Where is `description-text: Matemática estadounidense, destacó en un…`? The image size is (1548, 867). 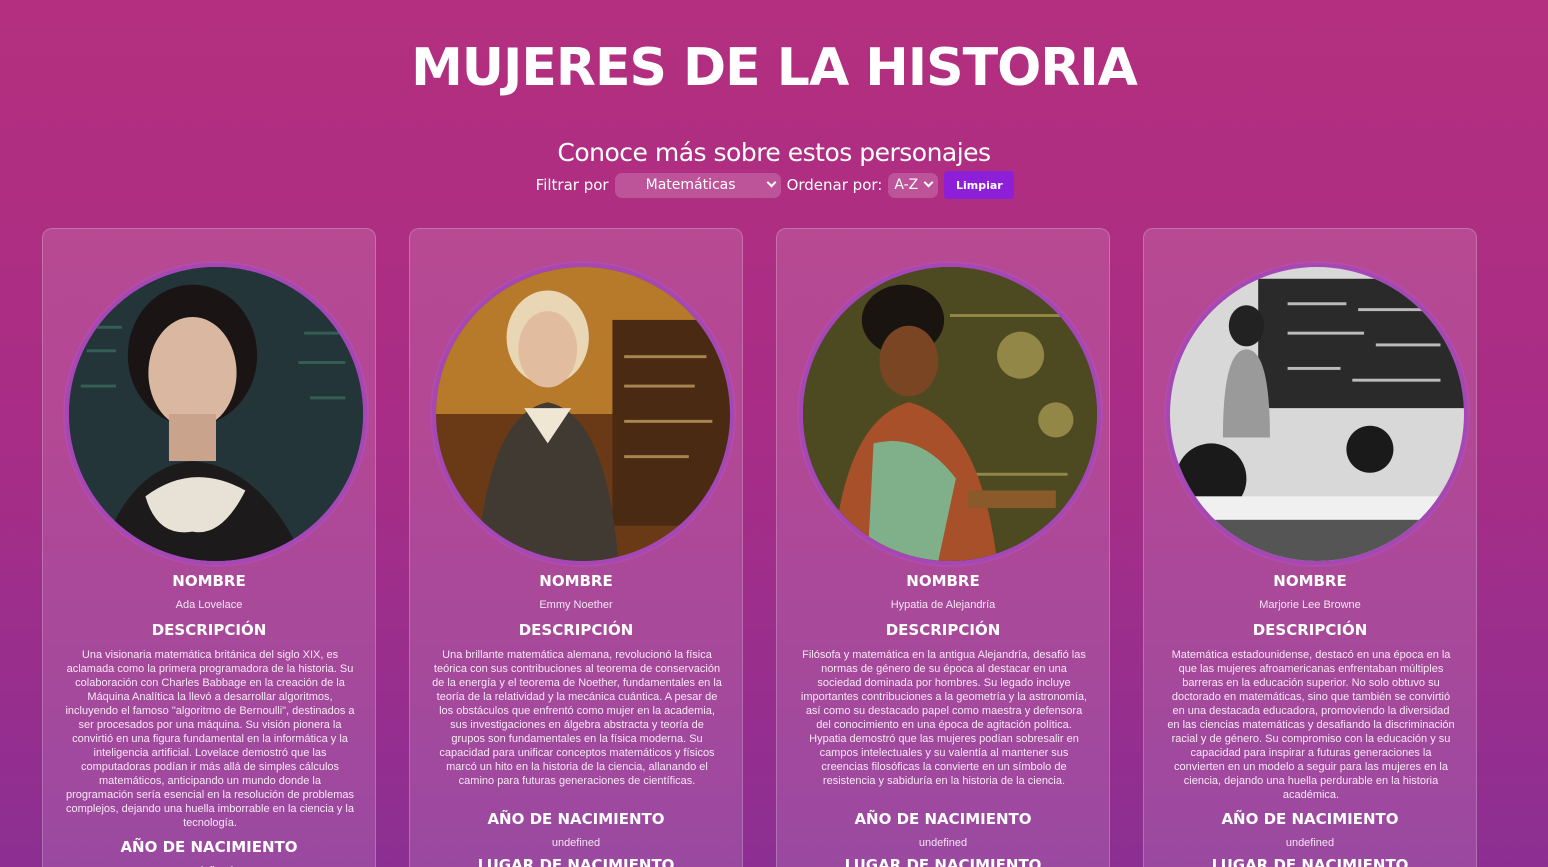
description-text: Matemática estadounidense, destacó en un… is located at coordinates (1311, 725).